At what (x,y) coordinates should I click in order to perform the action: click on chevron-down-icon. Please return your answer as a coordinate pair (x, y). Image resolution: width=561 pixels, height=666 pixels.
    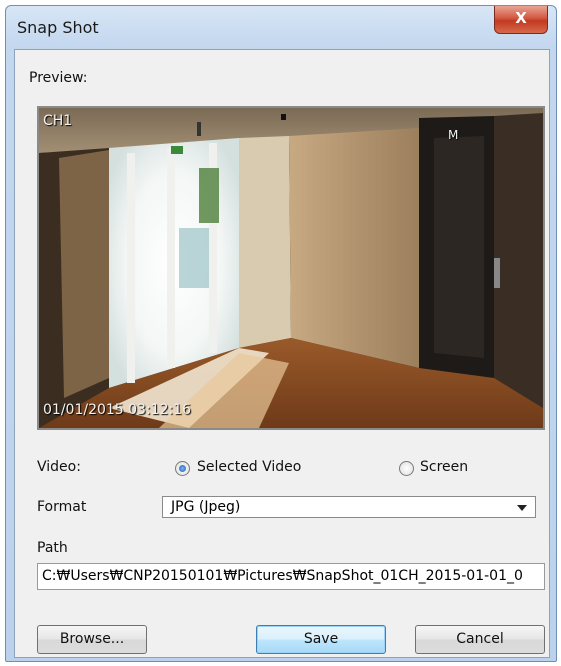
    Looking at the image, I should click on (522, 508).